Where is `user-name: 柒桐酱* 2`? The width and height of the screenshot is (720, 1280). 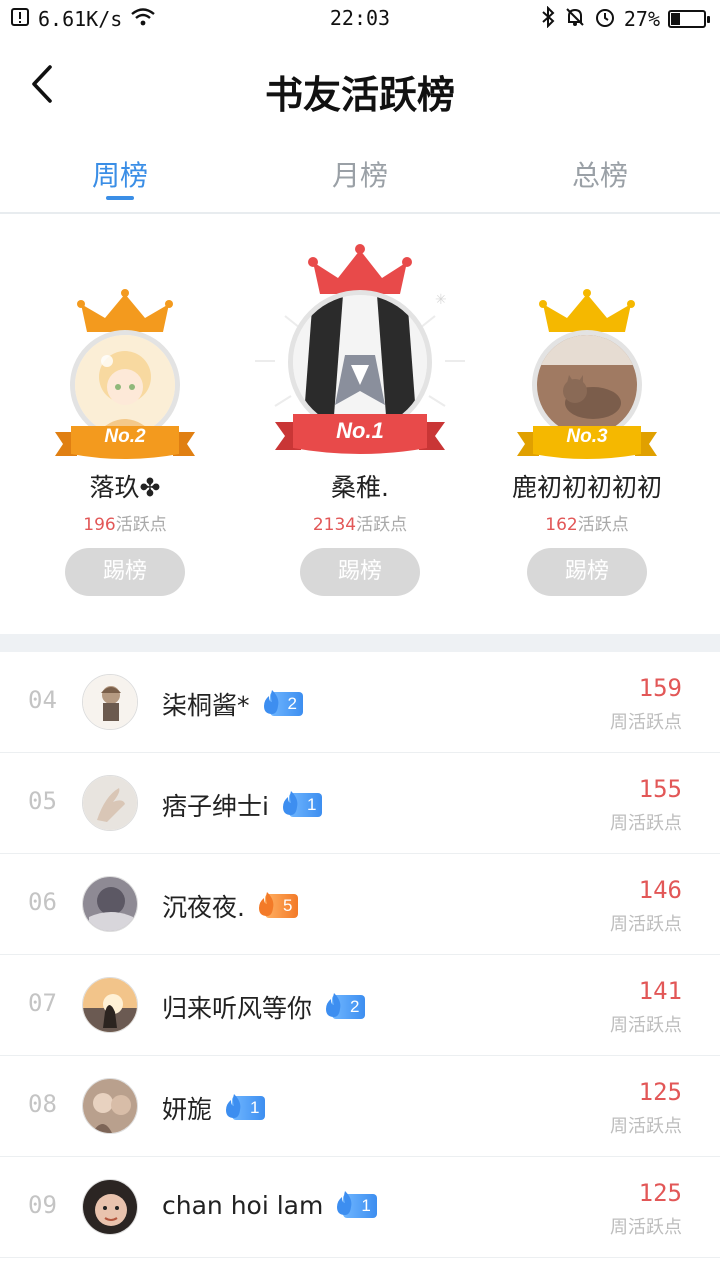
user-name: 柒桐酱* 2 is located at coordinates (232, 704).